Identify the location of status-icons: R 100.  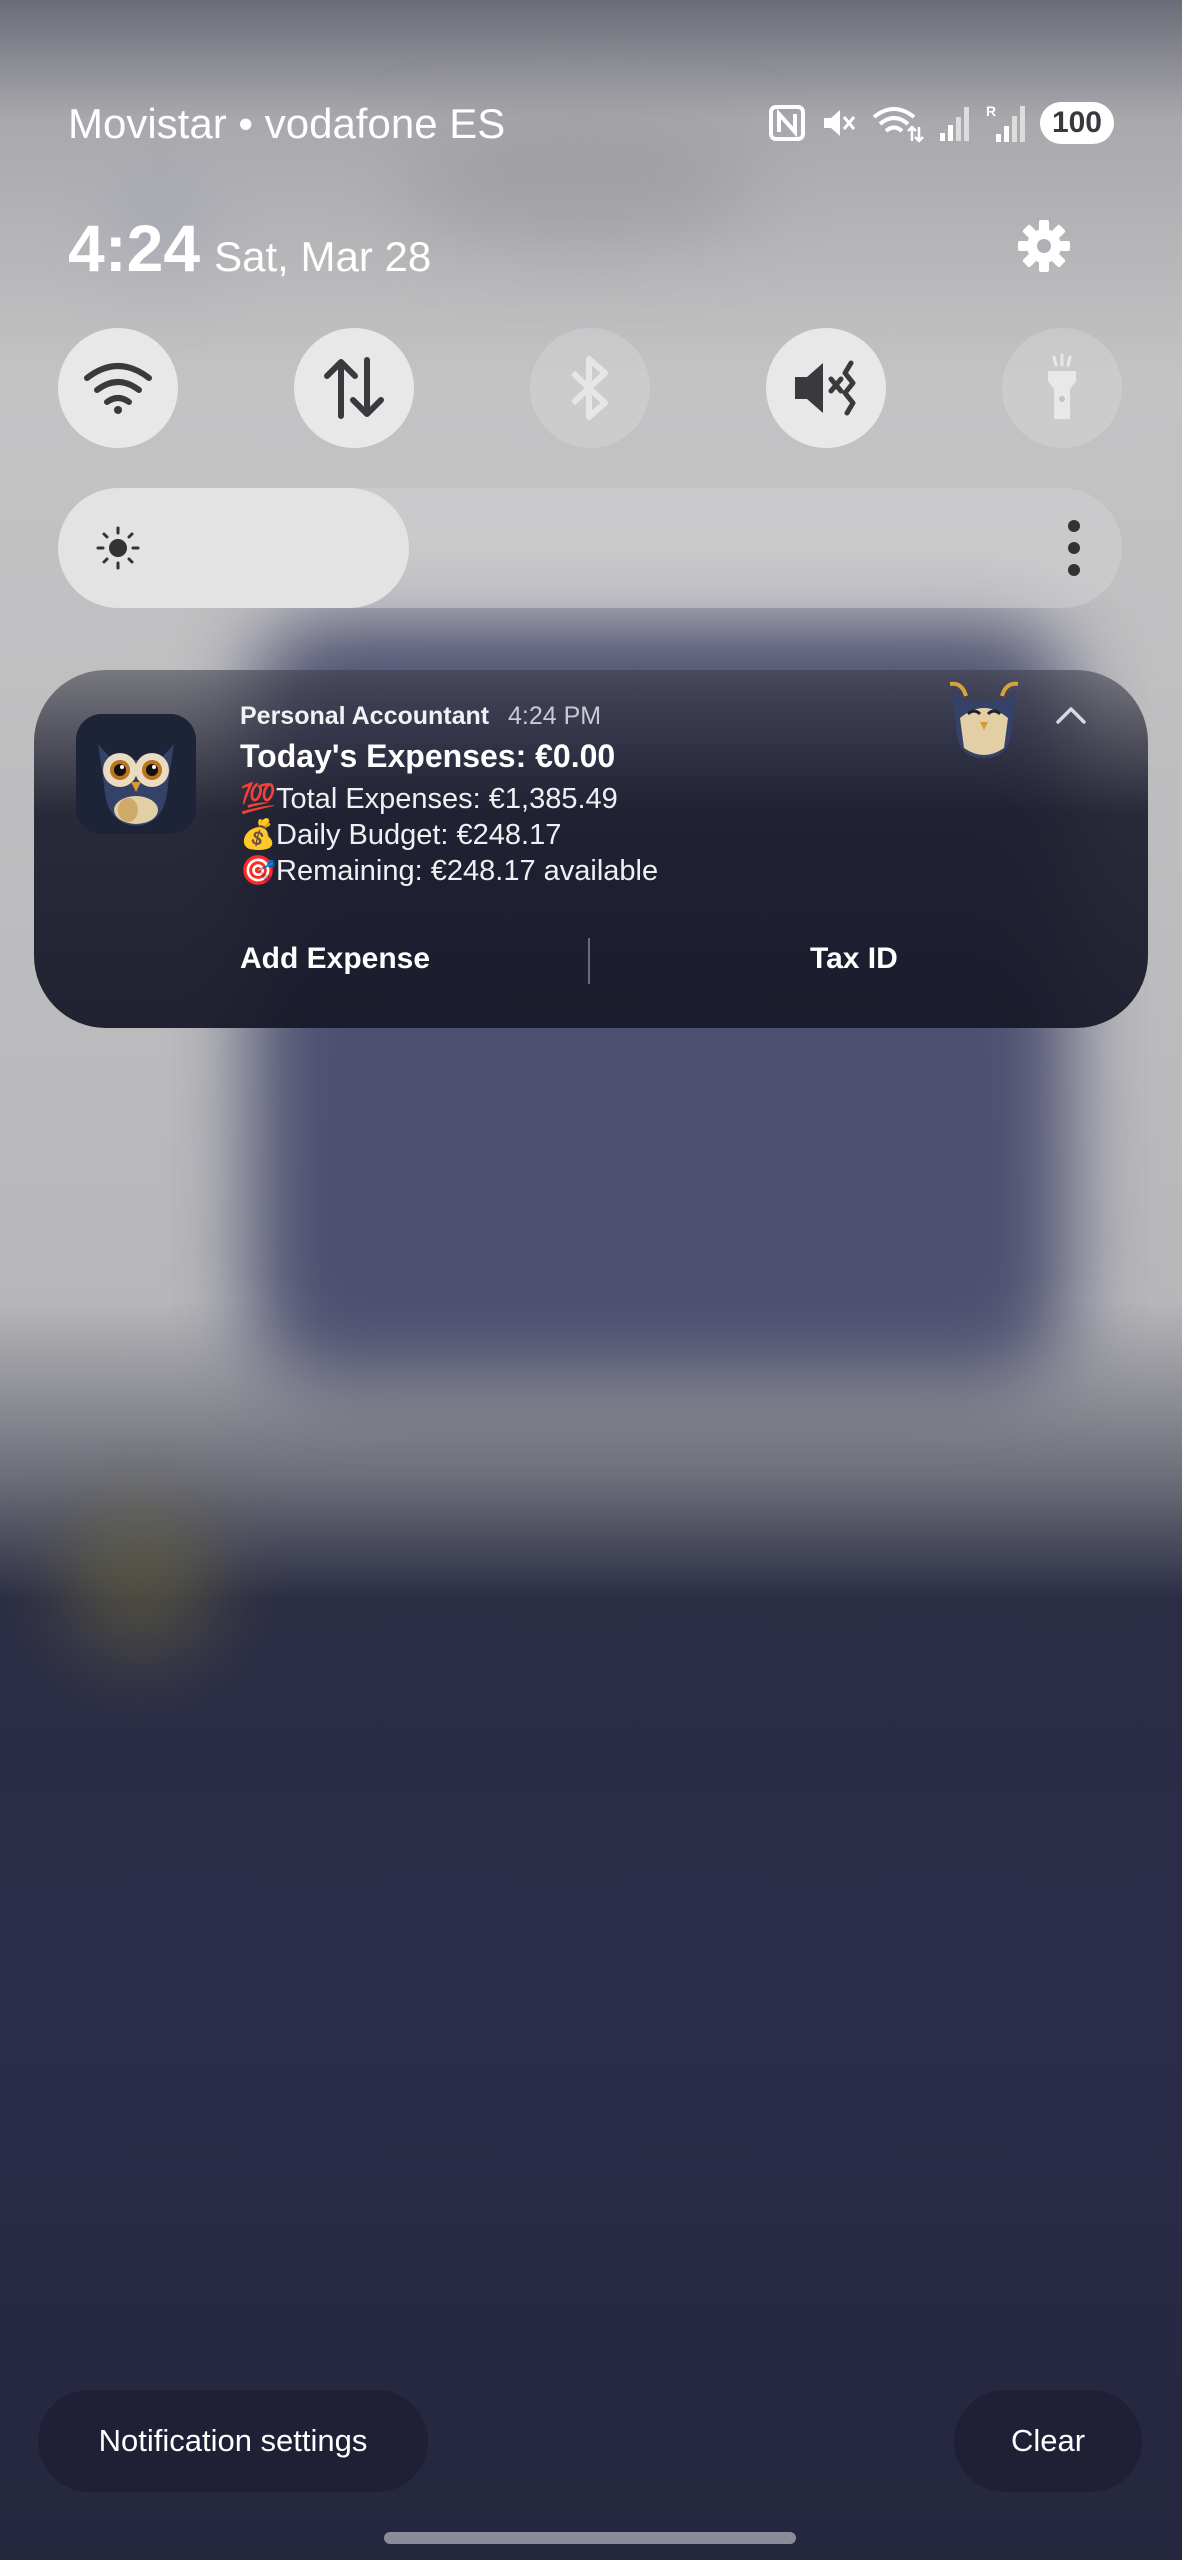
(941, 123).